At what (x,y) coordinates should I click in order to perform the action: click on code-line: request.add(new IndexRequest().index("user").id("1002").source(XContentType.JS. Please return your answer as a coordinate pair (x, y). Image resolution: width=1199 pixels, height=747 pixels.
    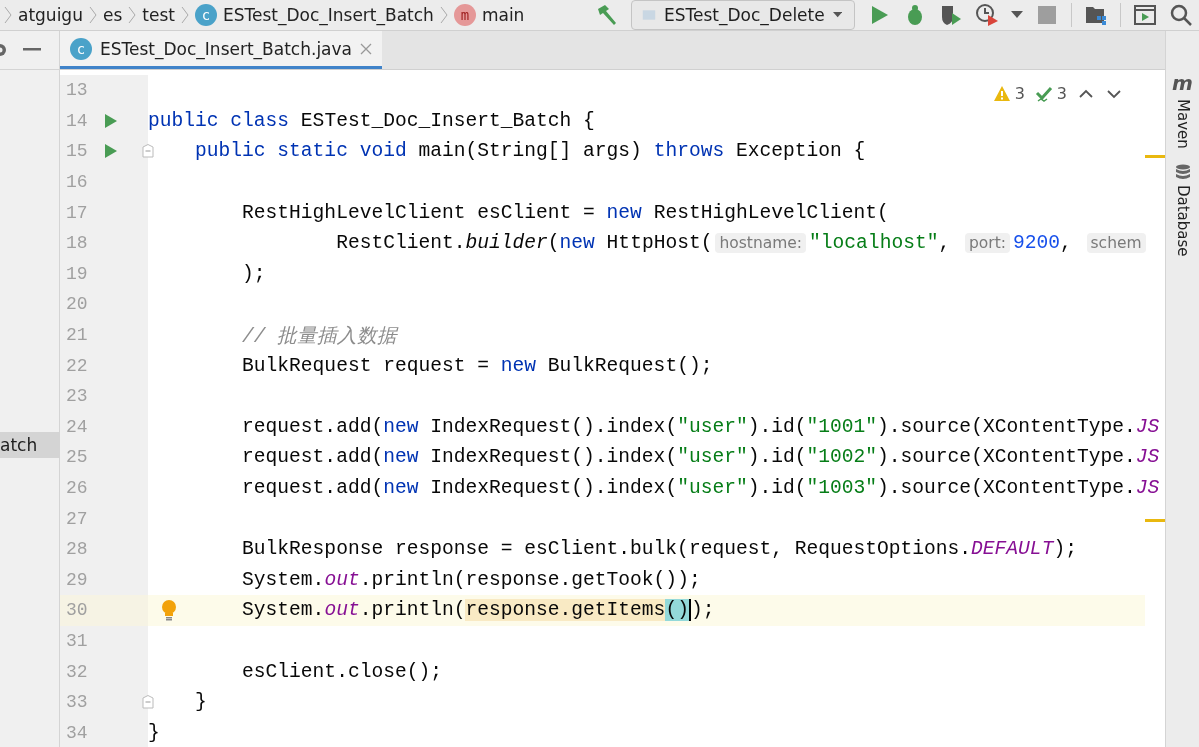
    Looking at the image, I should click on (700, 457).